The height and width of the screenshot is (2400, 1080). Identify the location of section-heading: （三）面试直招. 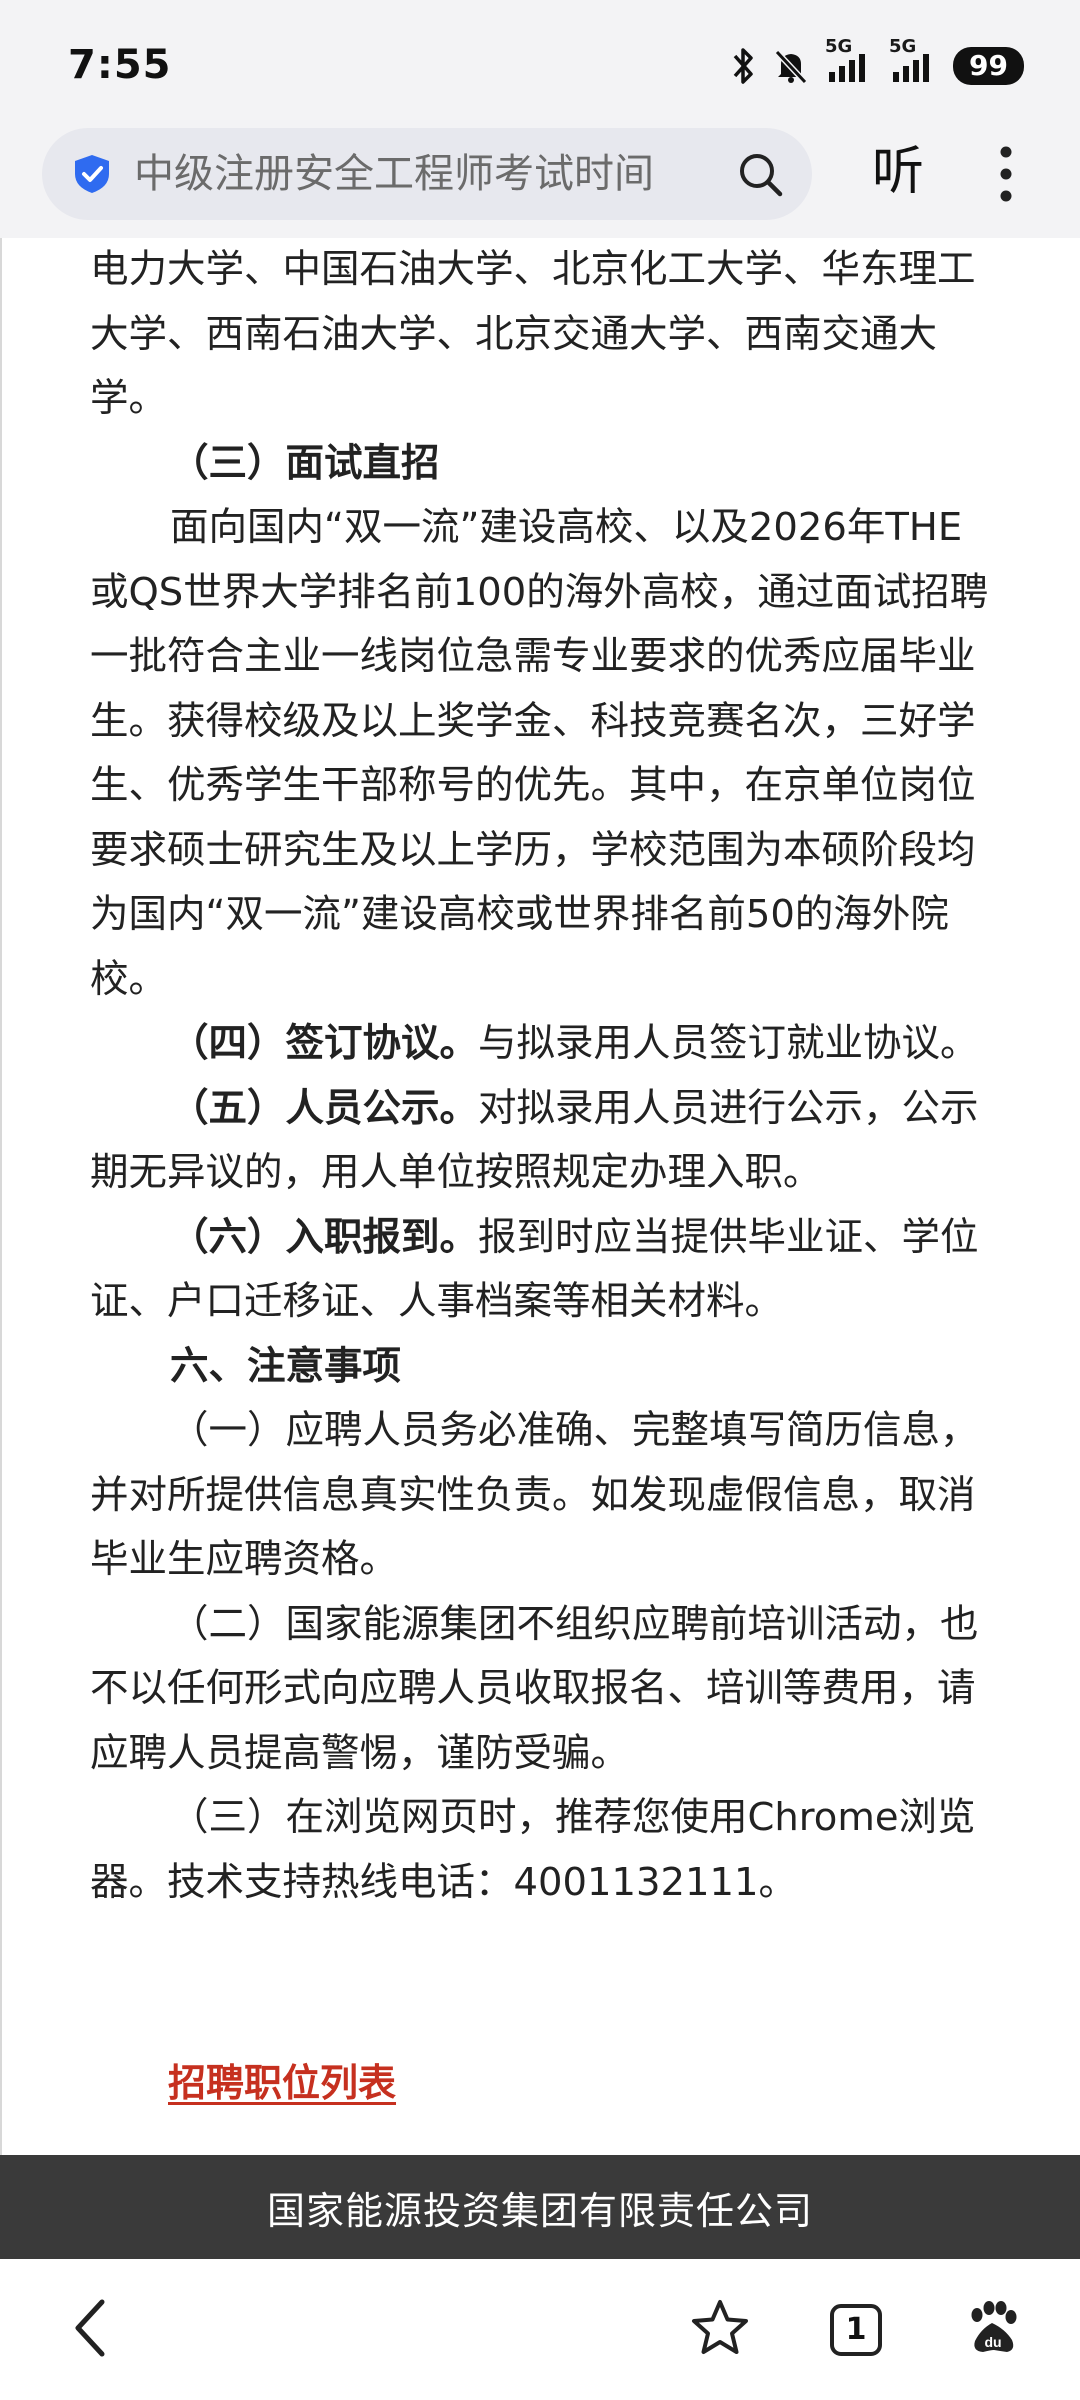
(305, 463).